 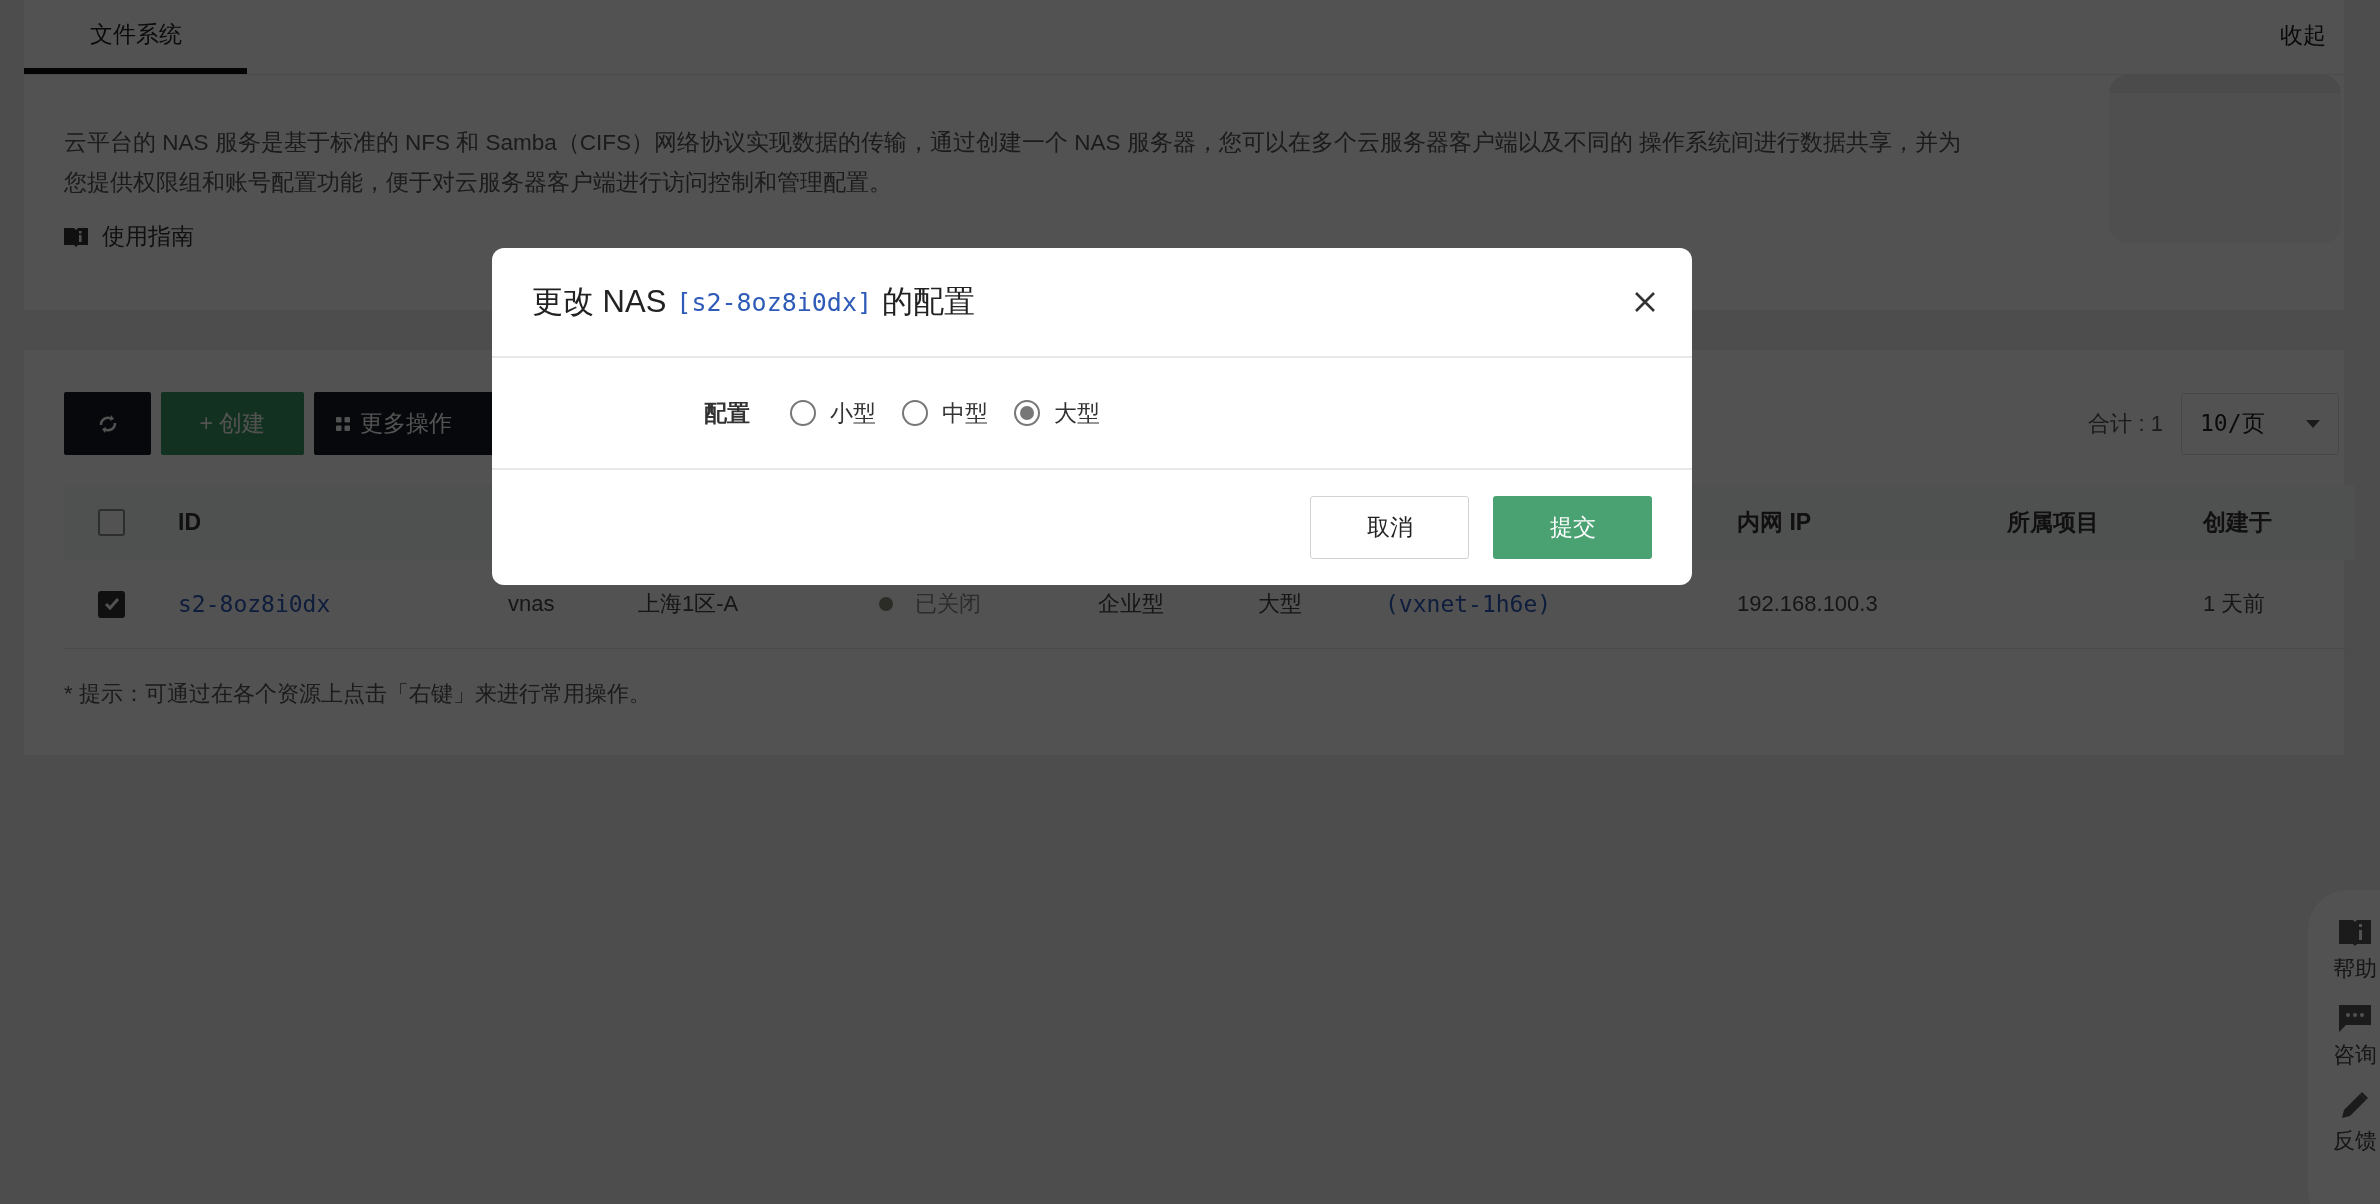 I want to click on dialog-title-suffix: 的配置, so click(x=929, y=302).